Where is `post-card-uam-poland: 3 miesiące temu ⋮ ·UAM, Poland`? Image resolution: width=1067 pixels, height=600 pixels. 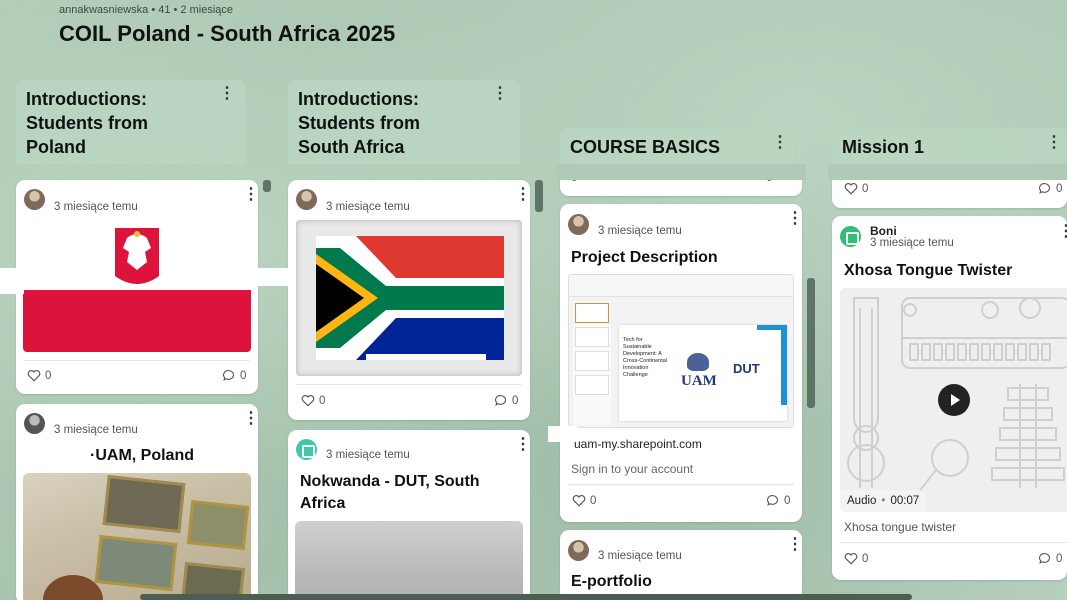
post-card-uam-poland: 3 miesiące temu ⋮ ·UAM, Poland is located at coordinates (137, 502).